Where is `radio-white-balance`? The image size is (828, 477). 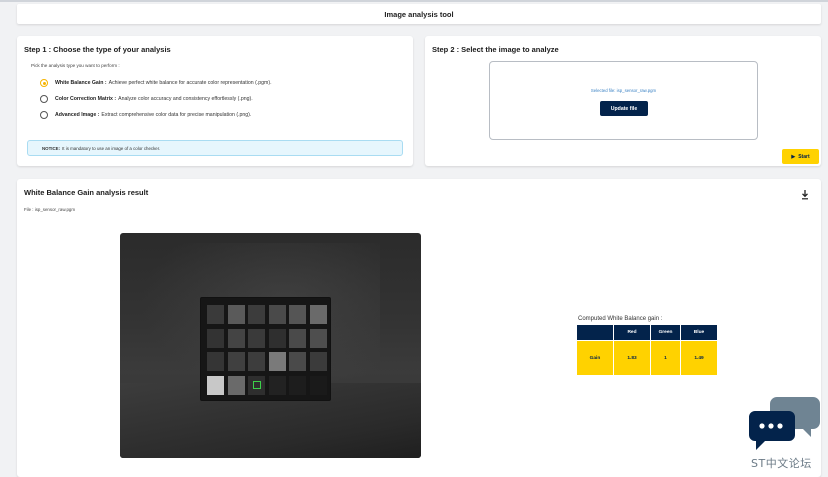
radio-white-balance is located at coordinates (44, 83).